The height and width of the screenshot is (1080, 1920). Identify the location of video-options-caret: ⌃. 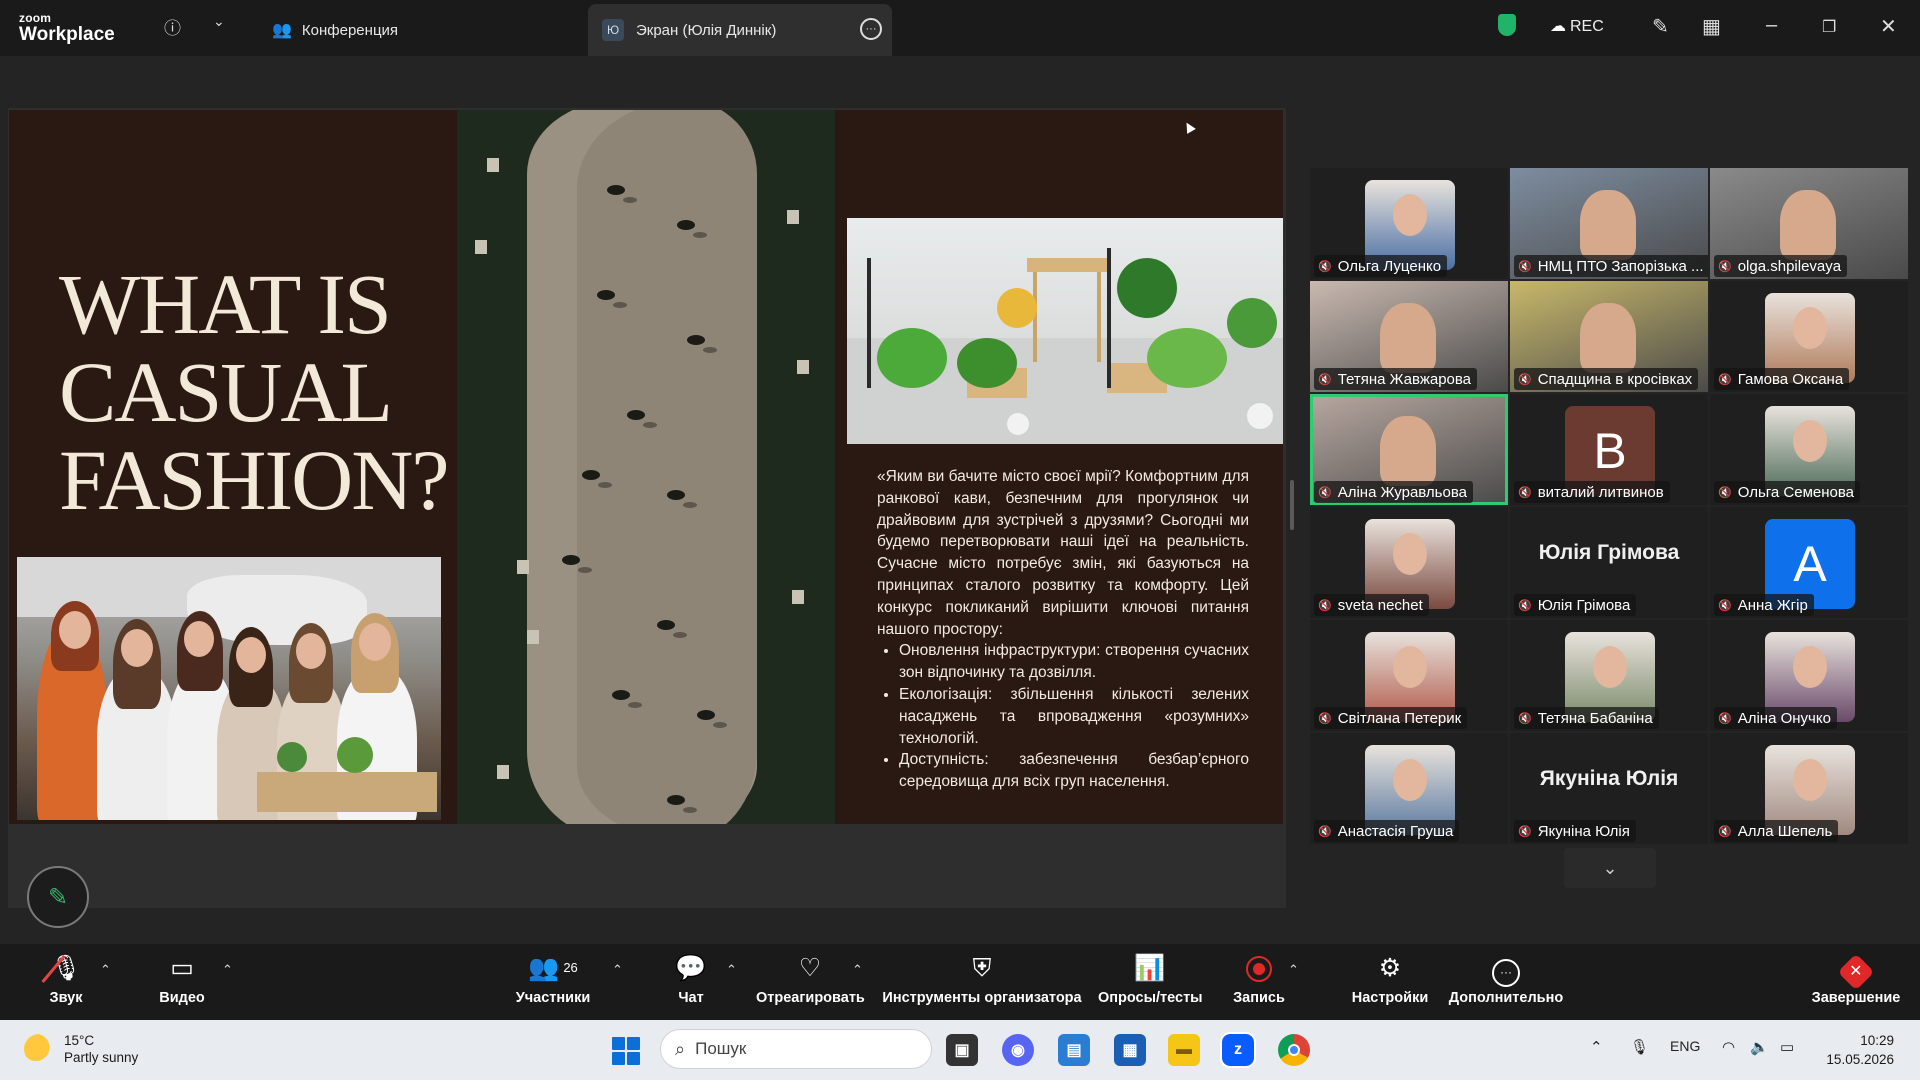
(227, 970).